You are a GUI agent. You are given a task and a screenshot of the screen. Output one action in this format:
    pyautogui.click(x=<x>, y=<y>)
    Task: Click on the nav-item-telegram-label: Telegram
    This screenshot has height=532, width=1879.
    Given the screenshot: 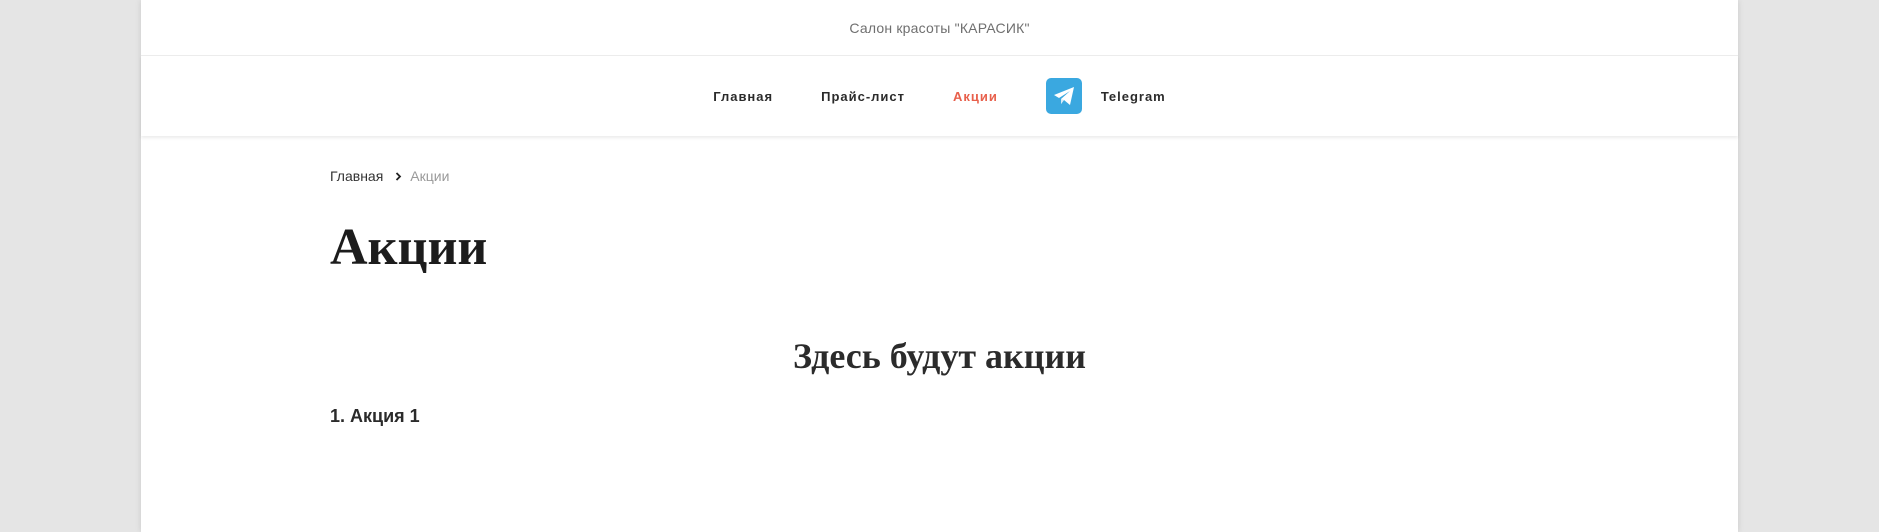 What is the action you would take?
    pyautogui.click(x=1133, y=96)
    